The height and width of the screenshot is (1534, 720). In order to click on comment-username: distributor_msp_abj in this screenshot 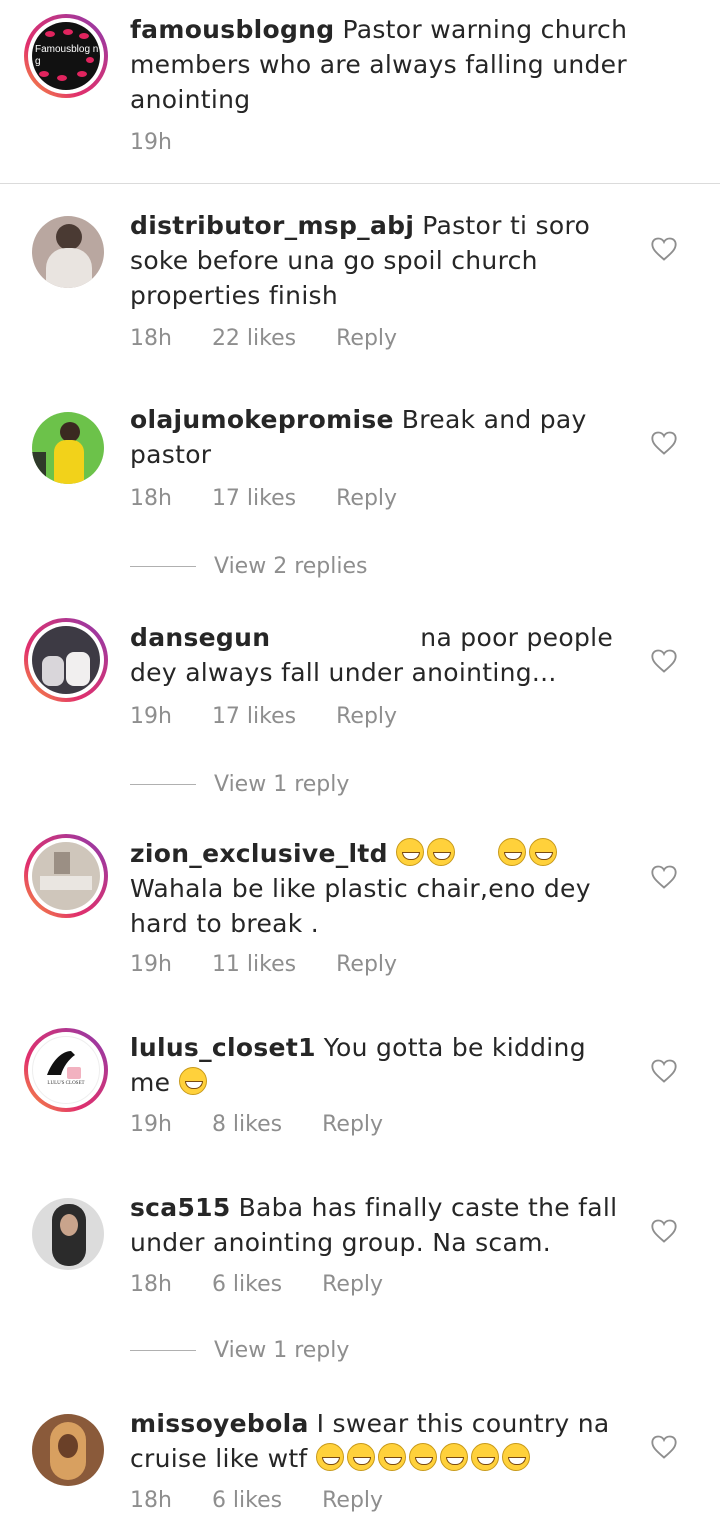, I will do `click(272, 225)`.